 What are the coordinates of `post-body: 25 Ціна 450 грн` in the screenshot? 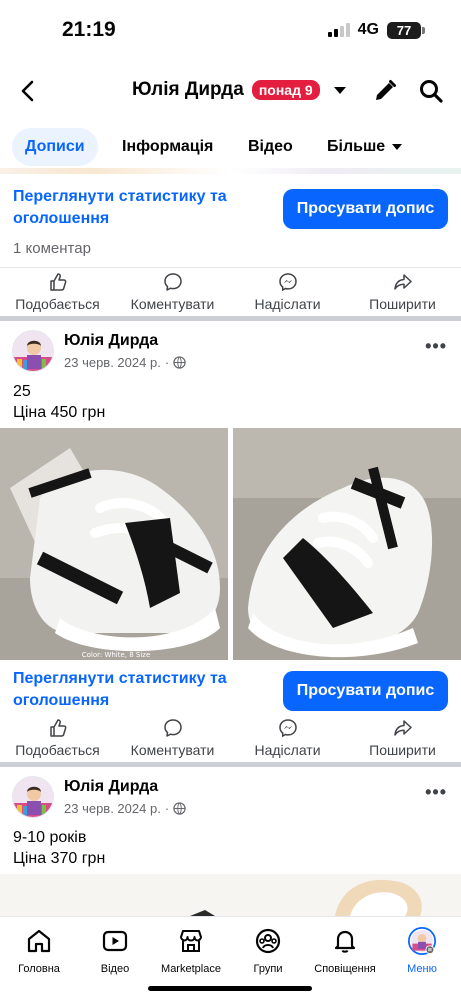 It's located at (59, 402).